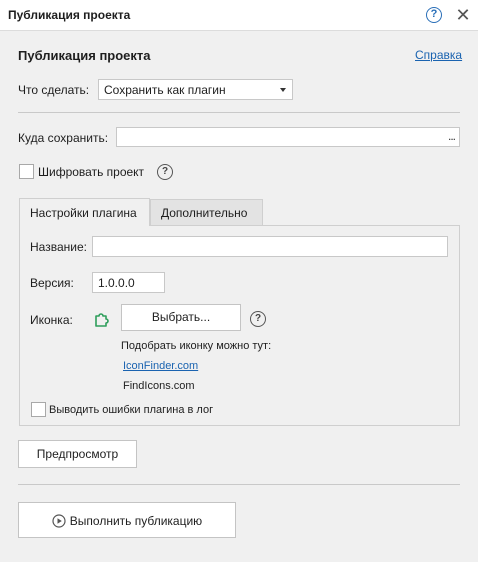 The width and height of the screenshot is (478, 562). What do you see at coordinates (84, 55) in the screenshot?
I see `page-heading: Публикация проекта` at bounding box center [84, 55].